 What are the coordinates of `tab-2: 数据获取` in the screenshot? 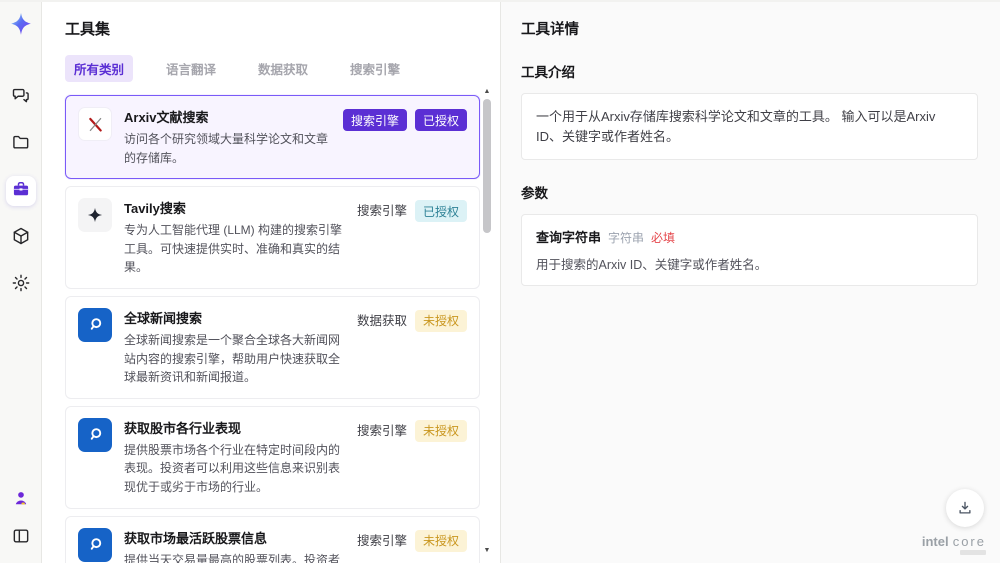 It's located at (283, 68).